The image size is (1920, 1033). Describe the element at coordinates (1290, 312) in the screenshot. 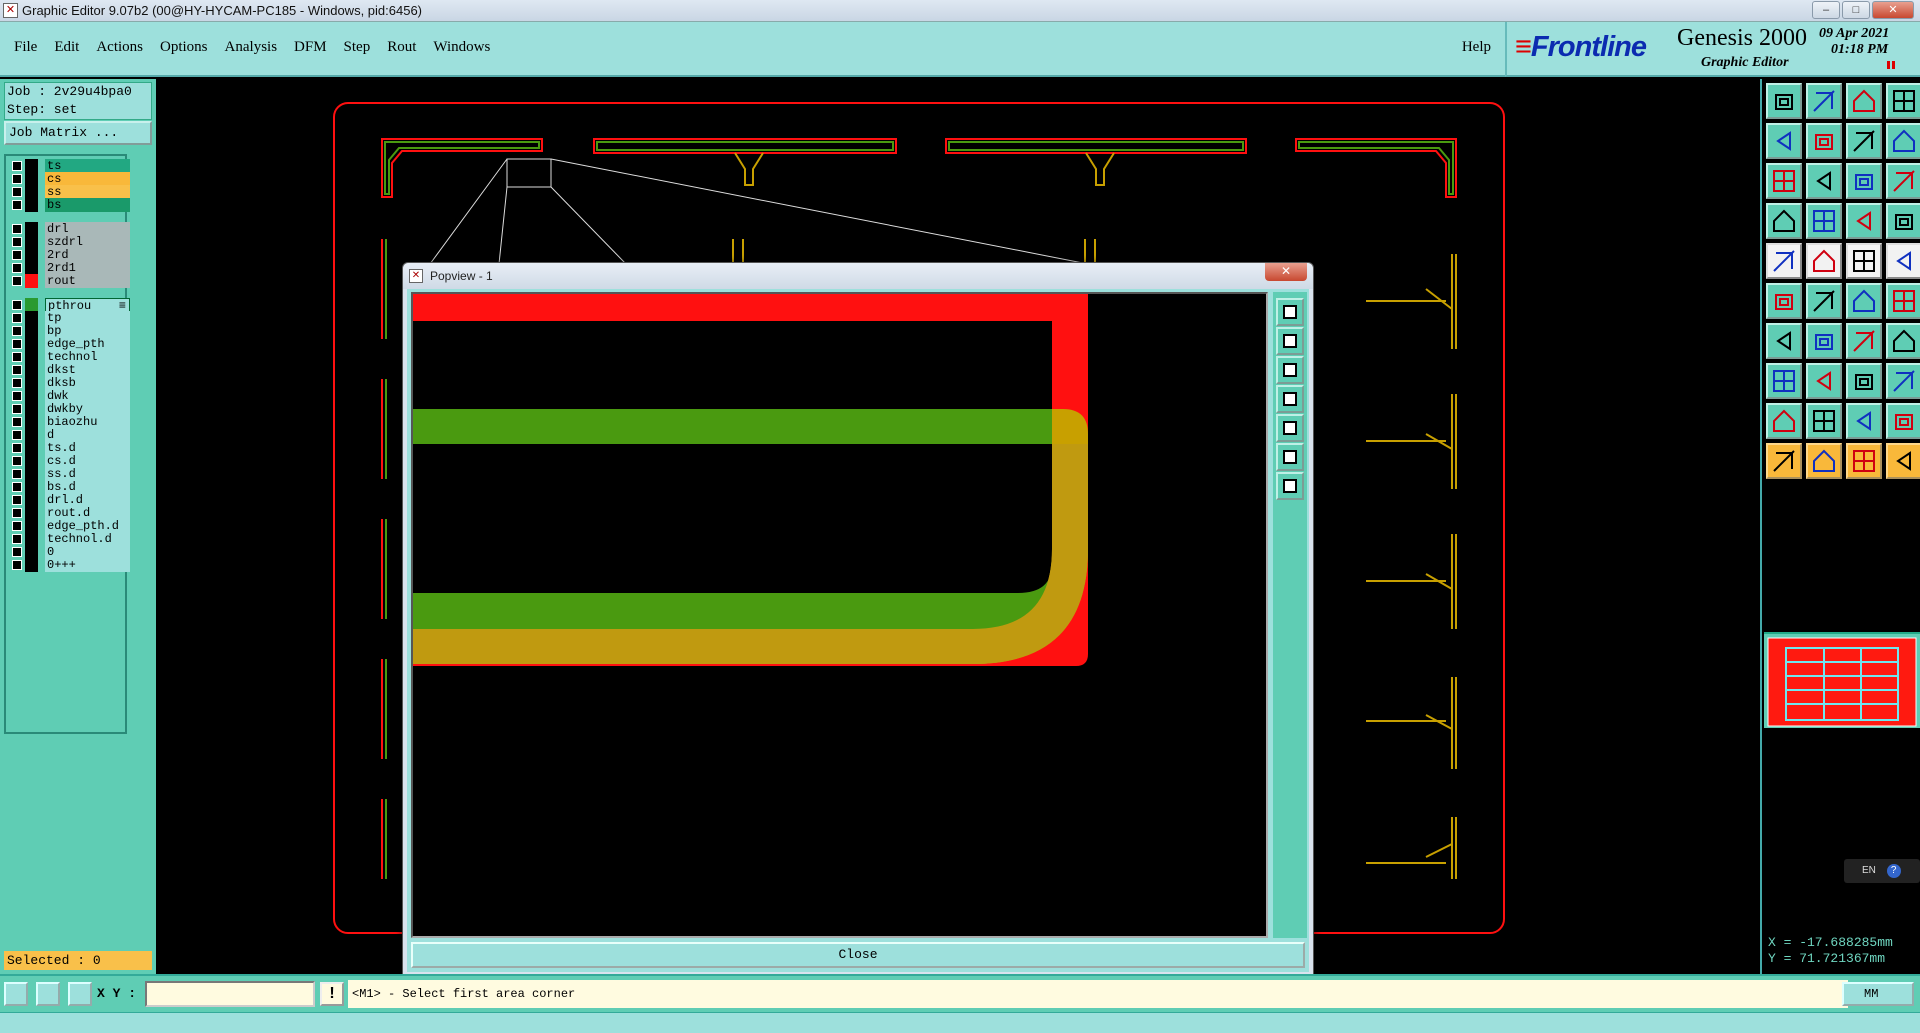

I see `pv-zoom-in-button` at that location.